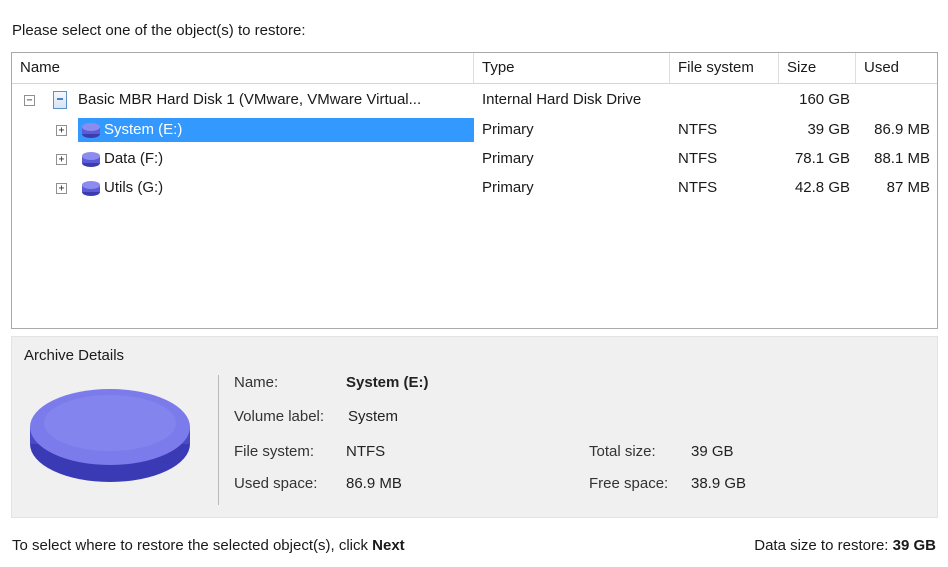 This screenshot has height=567, width=948. I want to click on file-system-value: NTFS, so click(366, 451).